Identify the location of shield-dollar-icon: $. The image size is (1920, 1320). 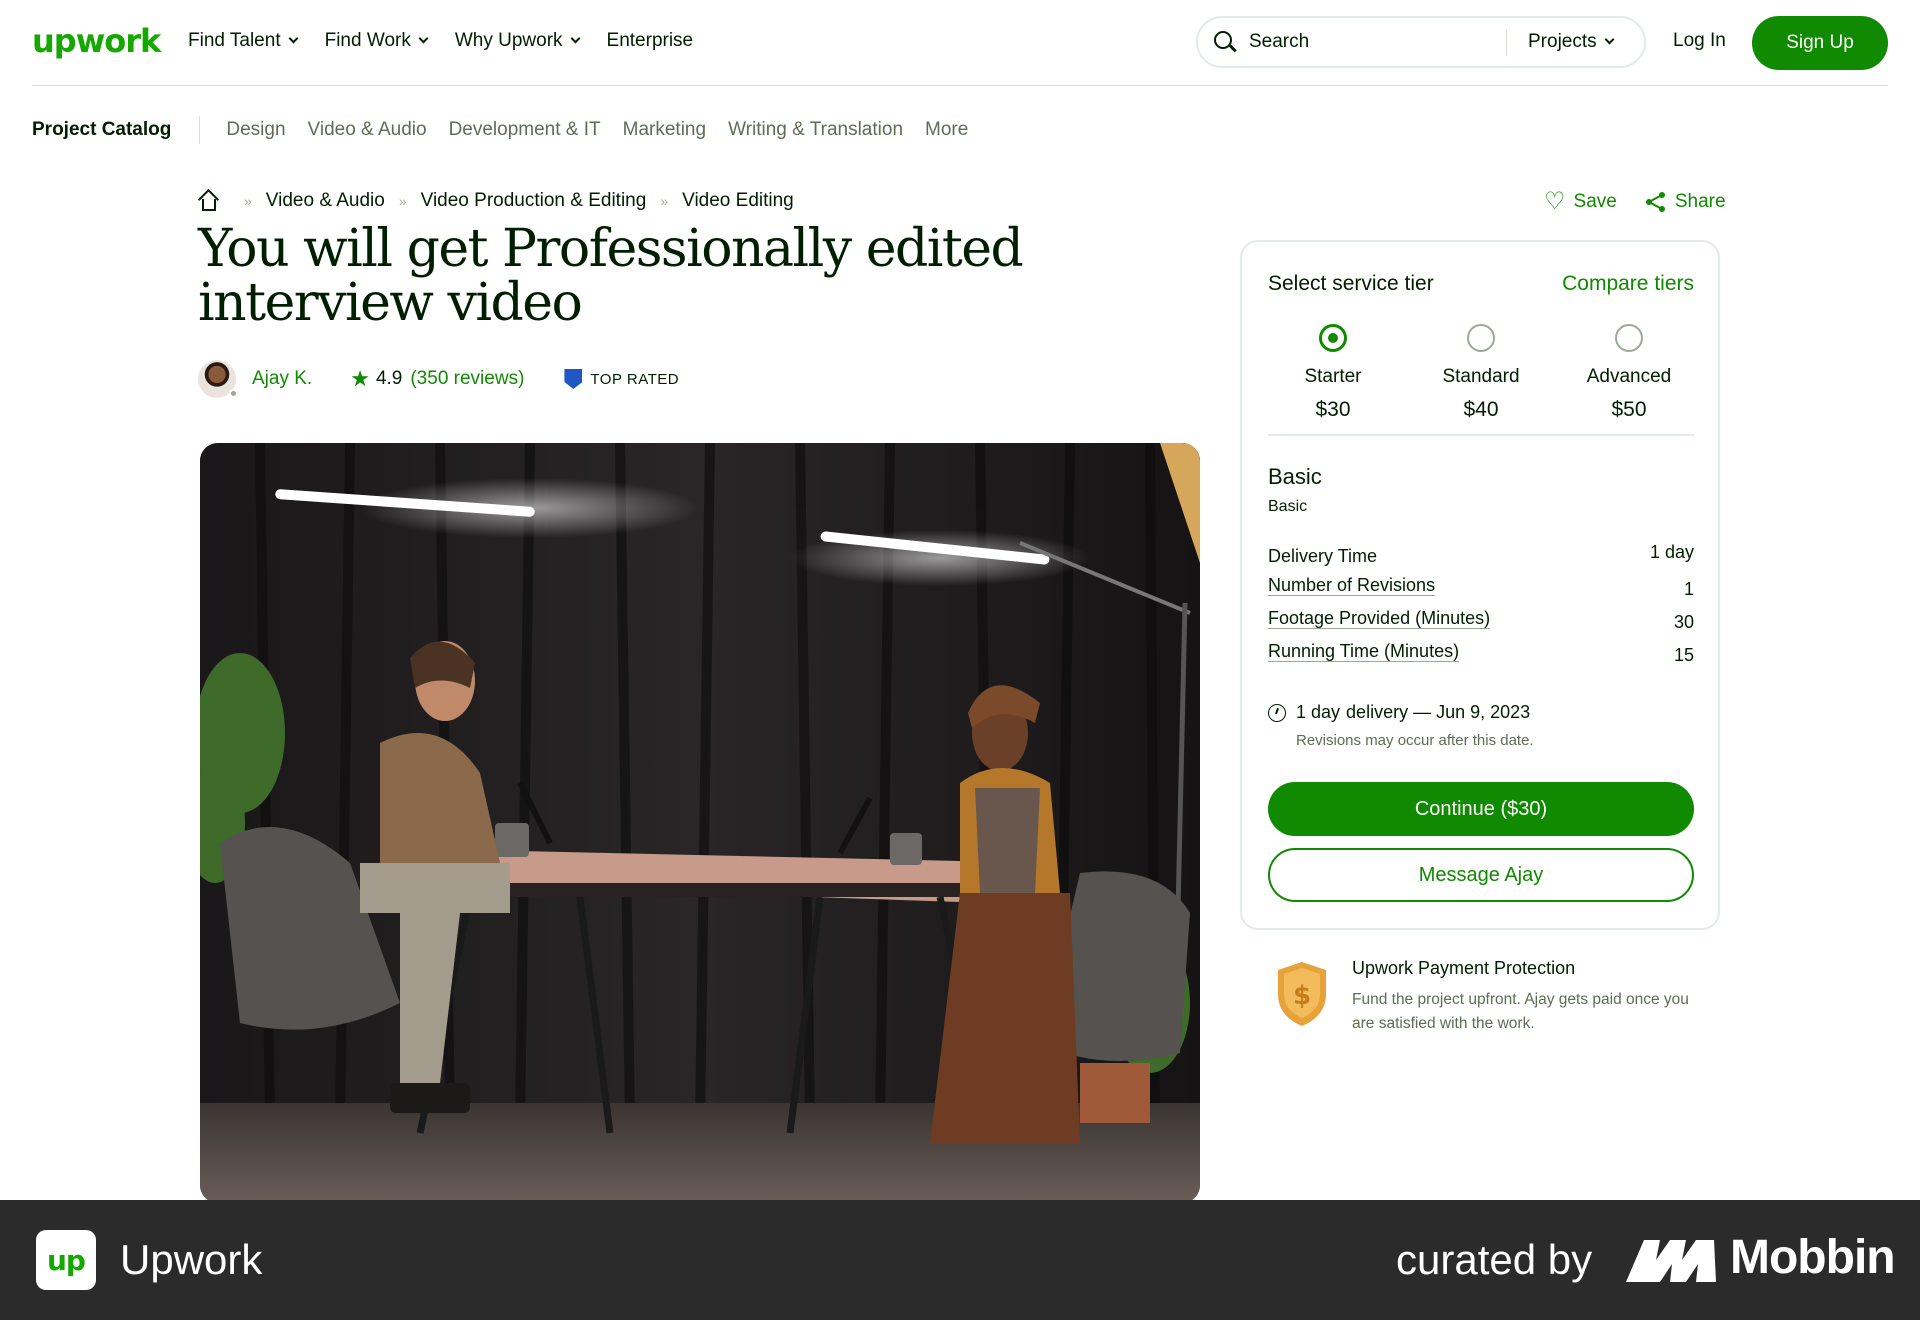
(1302, 994).